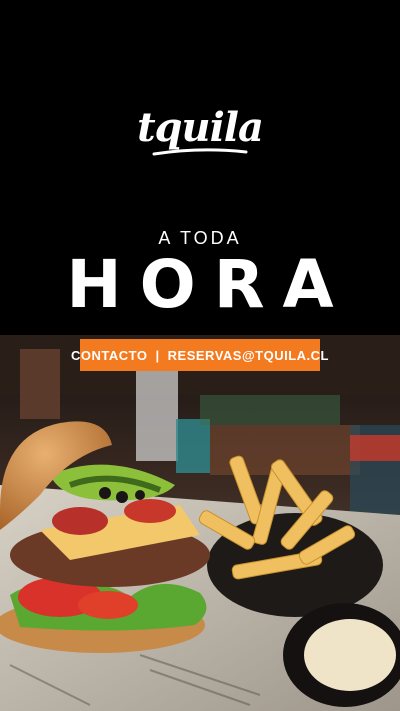  What do you see at coordinates (200, 127) in the screenshot?
I see `brand-logo: tquila` at bounding box center [200, 127].